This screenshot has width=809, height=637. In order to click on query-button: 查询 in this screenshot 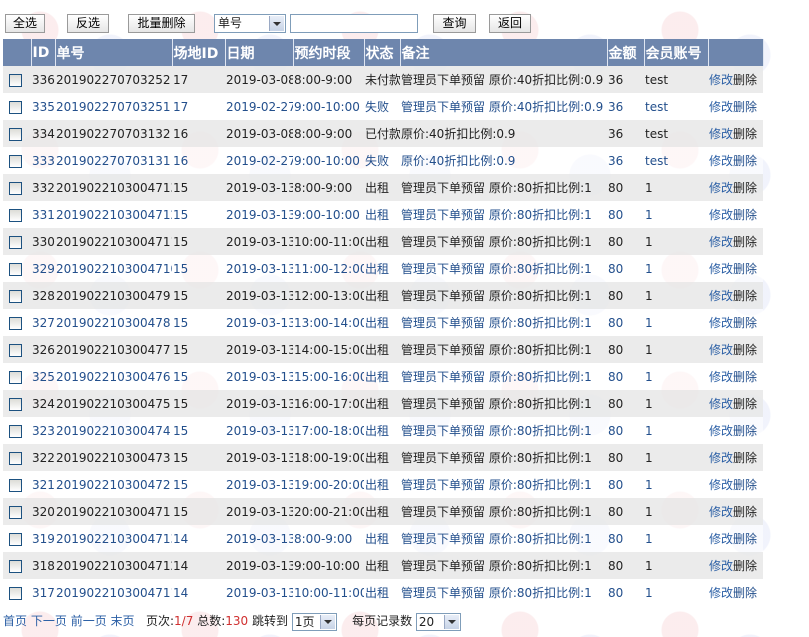, I will do `click(454, 23)`.